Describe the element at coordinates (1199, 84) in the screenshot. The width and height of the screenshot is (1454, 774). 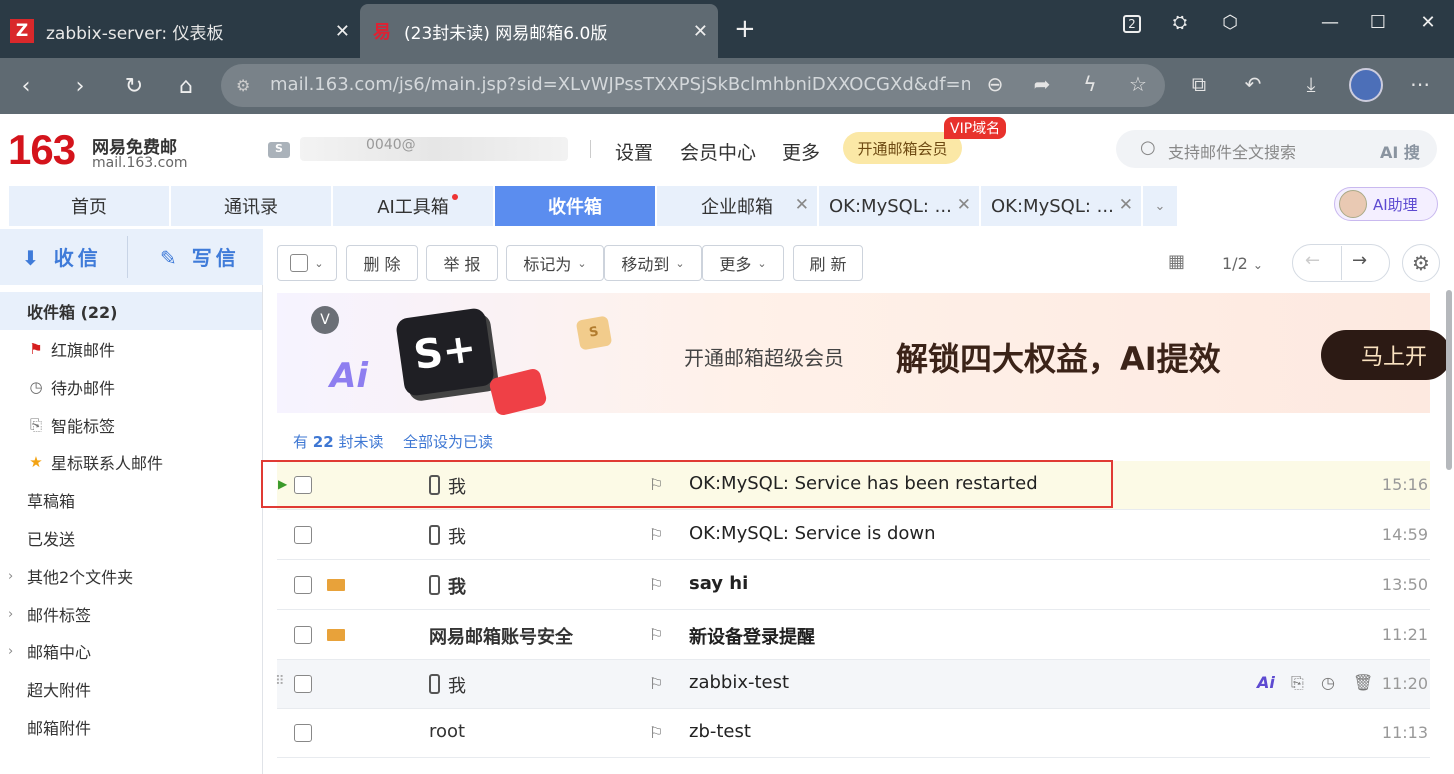
I see `extensions-icon: ⧉` at that location.